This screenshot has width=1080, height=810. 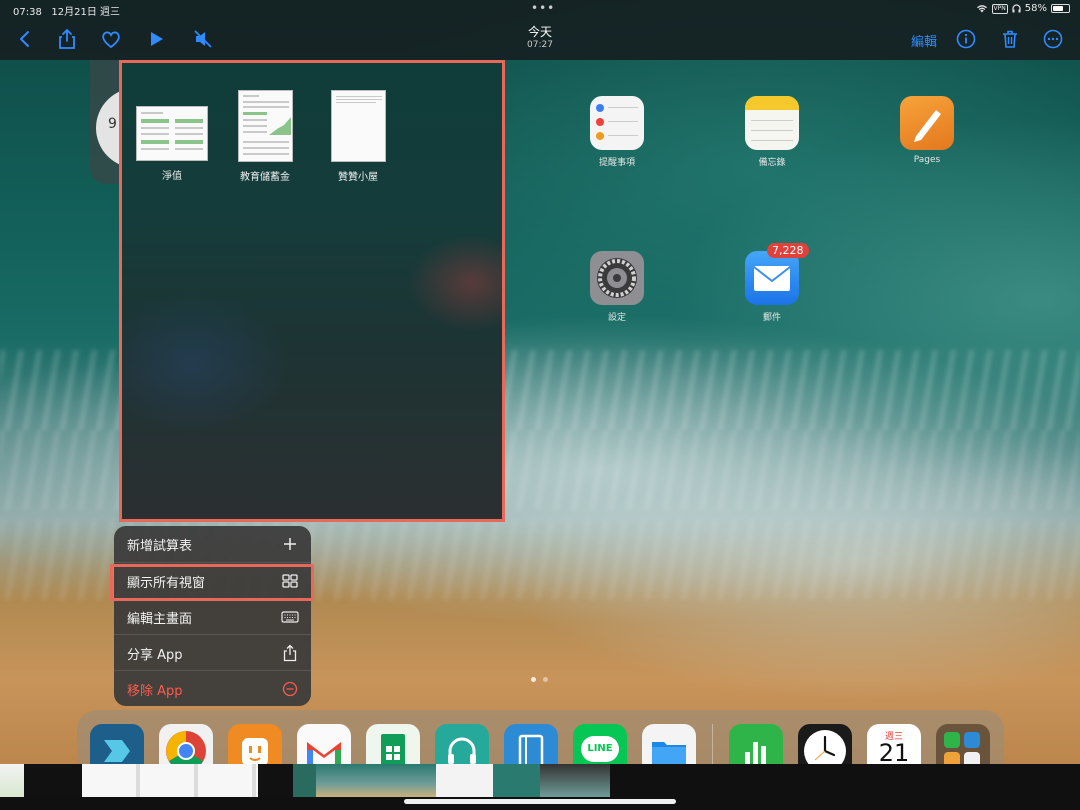 What do you see at coordinates (539, 32) in the screenshot?
I see `page-title: 今天` at bounding box center [539, 32].